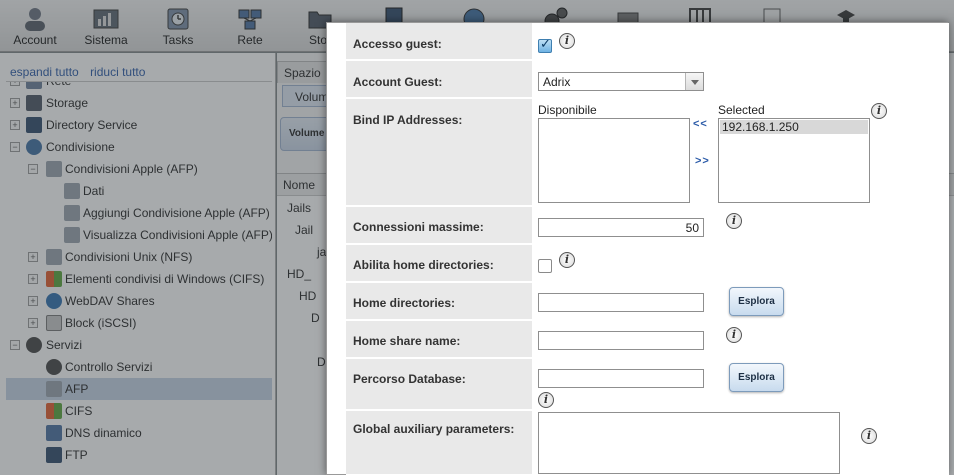 The height and width of the screenshot is (475, 954). What do you see at coordinates (647, 264) in the screenshot?
I see `row-home-dirs-enabled: Abilita home directories: i` at bounding box center [647, 264].